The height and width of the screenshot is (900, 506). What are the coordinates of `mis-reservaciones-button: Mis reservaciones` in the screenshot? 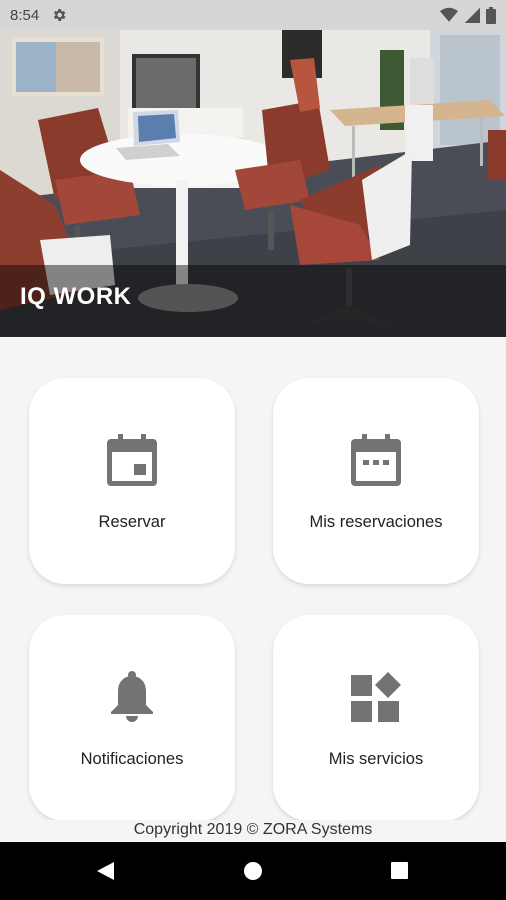 It's located at (376, 481).